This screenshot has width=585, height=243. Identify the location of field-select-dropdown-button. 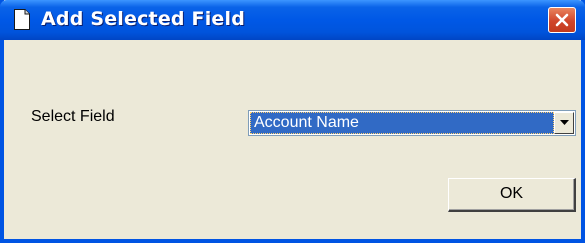
(564, 123).